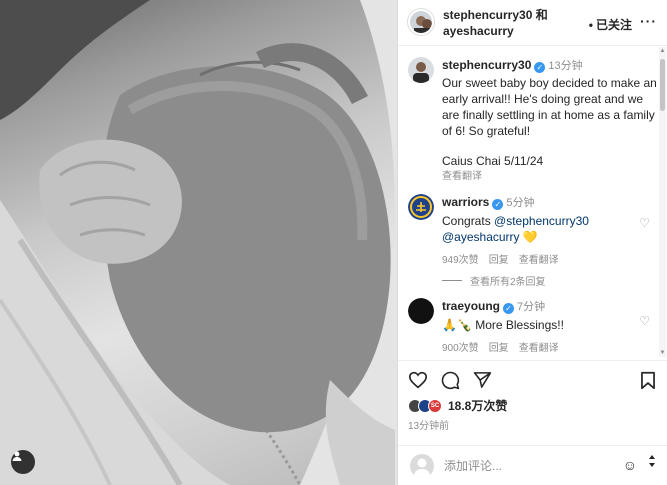 The width and height of the screenshot is (667, 485). Describe the element at coordinates (520, 203) in the screenshot. I see `comment-time: 5分钟` at that location.